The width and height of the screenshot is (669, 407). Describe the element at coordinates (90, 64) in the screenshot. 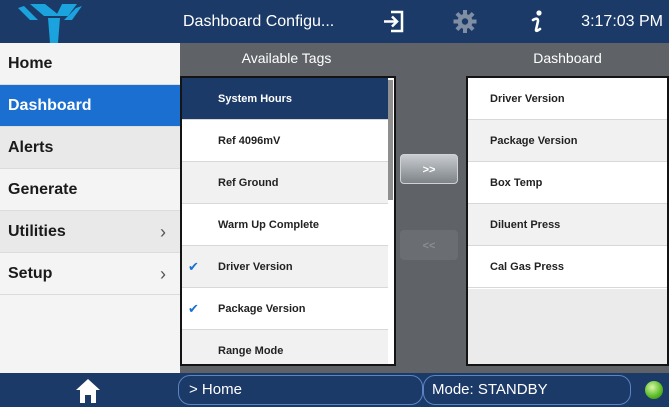

I see `sidebar-item-home: Home` at that location.